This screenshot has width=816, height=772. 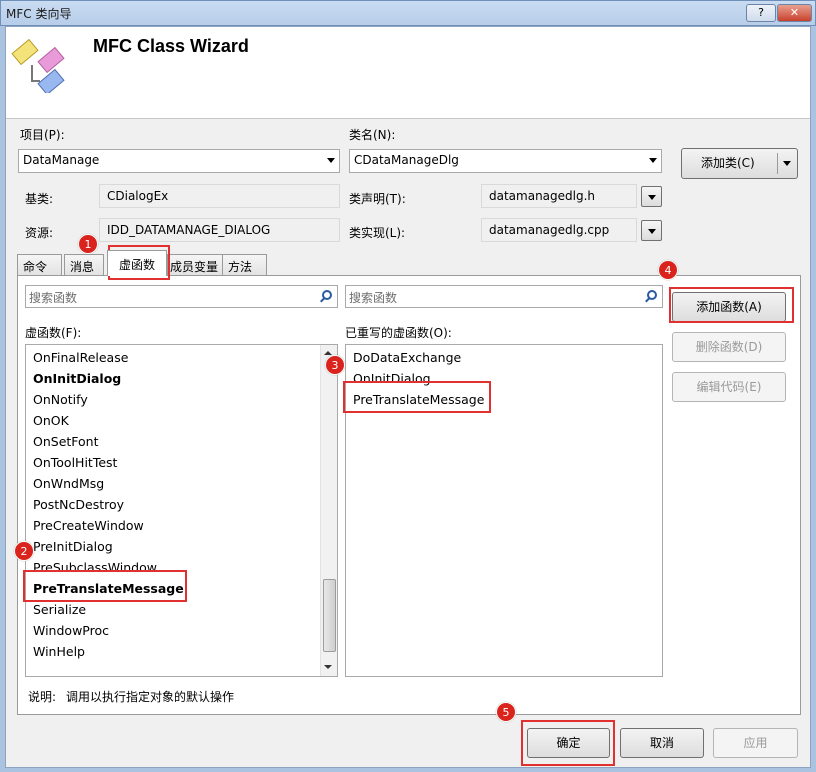 I want to click on vfuncs-scrollbar, so click(x=328, y=510).